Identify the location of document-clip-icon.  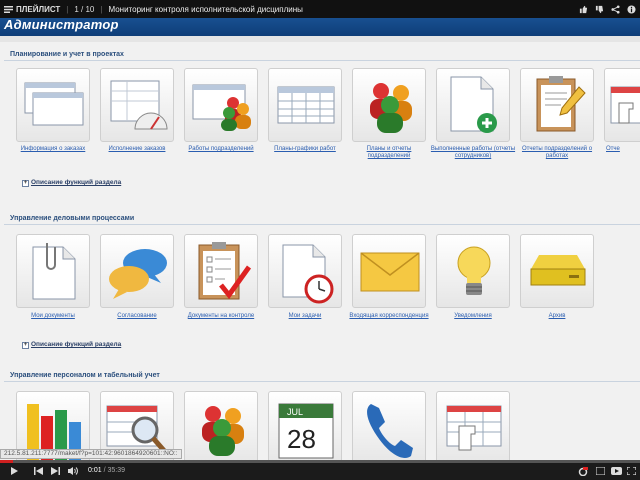
(54, 271).